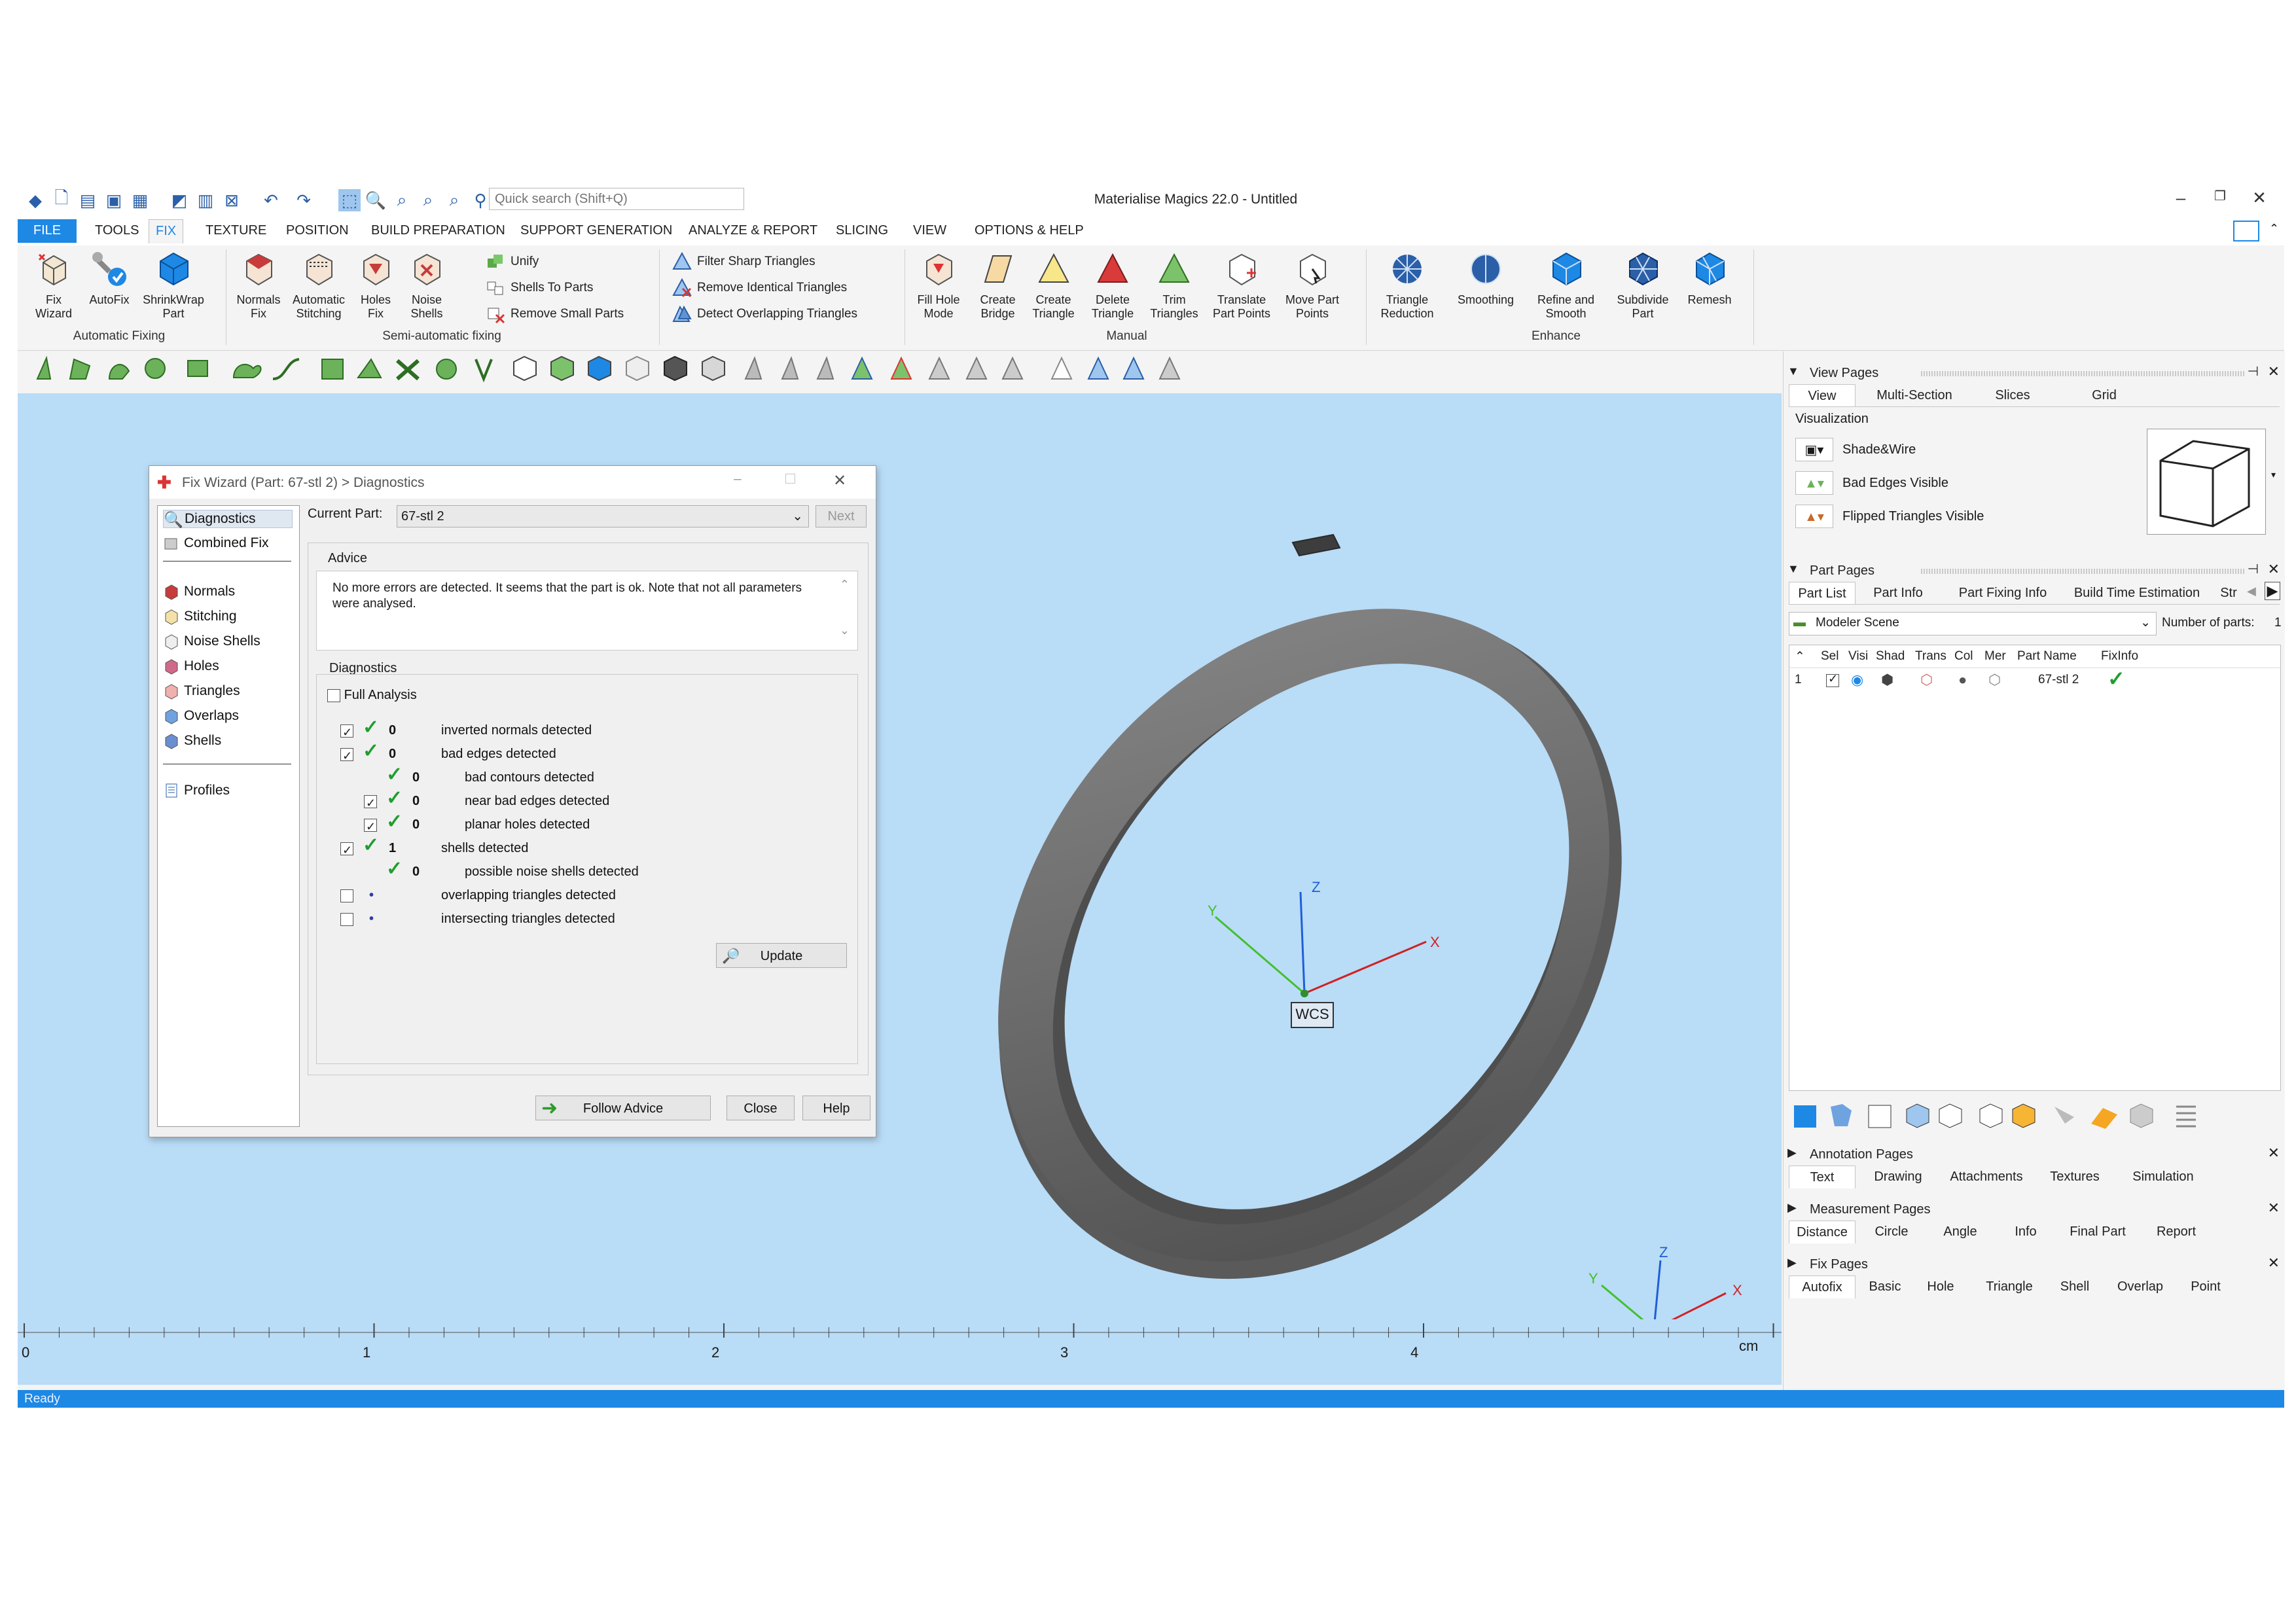 Image resolution: width=2296 pixels, height=1623 pixels. I want to click on tab-point: Point, so click(2205, 1286).